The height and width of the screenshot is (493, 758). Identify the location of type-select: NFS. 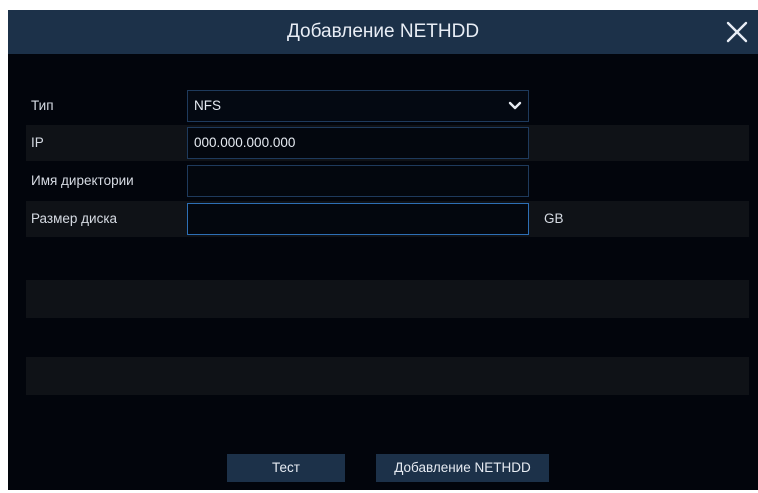
(358, 106).